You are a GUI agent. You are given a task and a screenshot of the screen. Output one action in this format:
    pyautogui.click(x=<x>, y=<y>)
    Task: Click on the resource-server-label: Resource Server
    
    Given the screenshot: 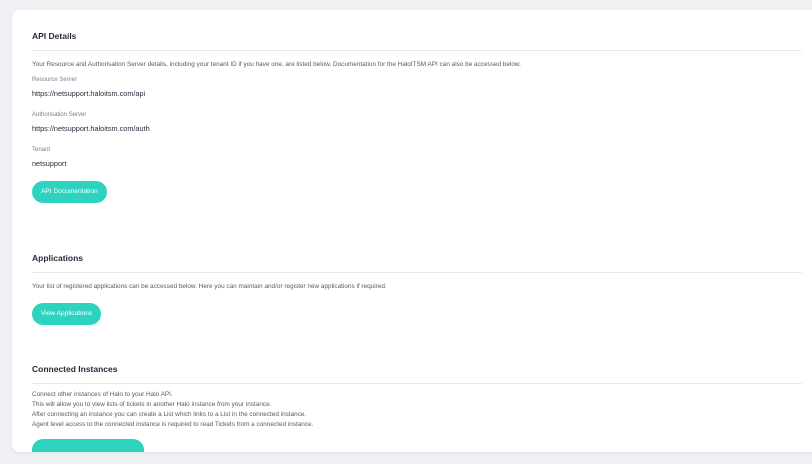 What is the action you would take?
    pyautogui.click(x=55, y=80)
    